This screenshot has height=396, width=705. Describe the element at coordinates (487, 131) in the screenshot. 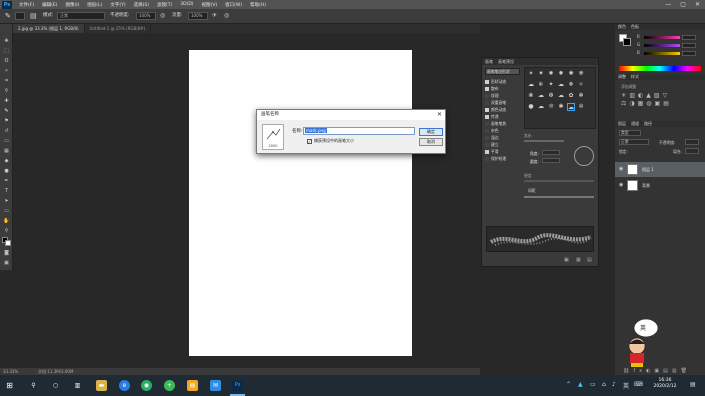

I see `noise-checkbox` at that location.